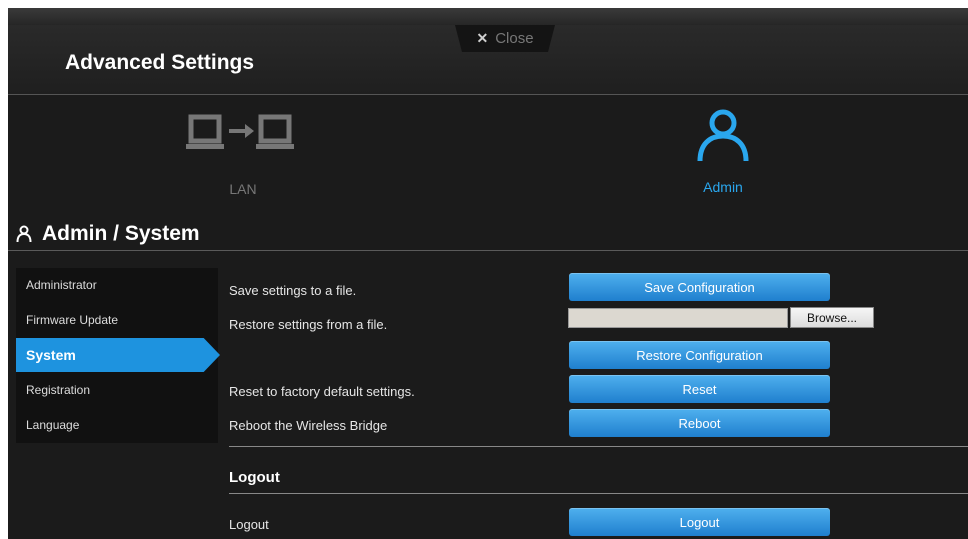 This screenshot has height=539, width=968. I want to click on reboot-button: Reboot, so click(699, 423).